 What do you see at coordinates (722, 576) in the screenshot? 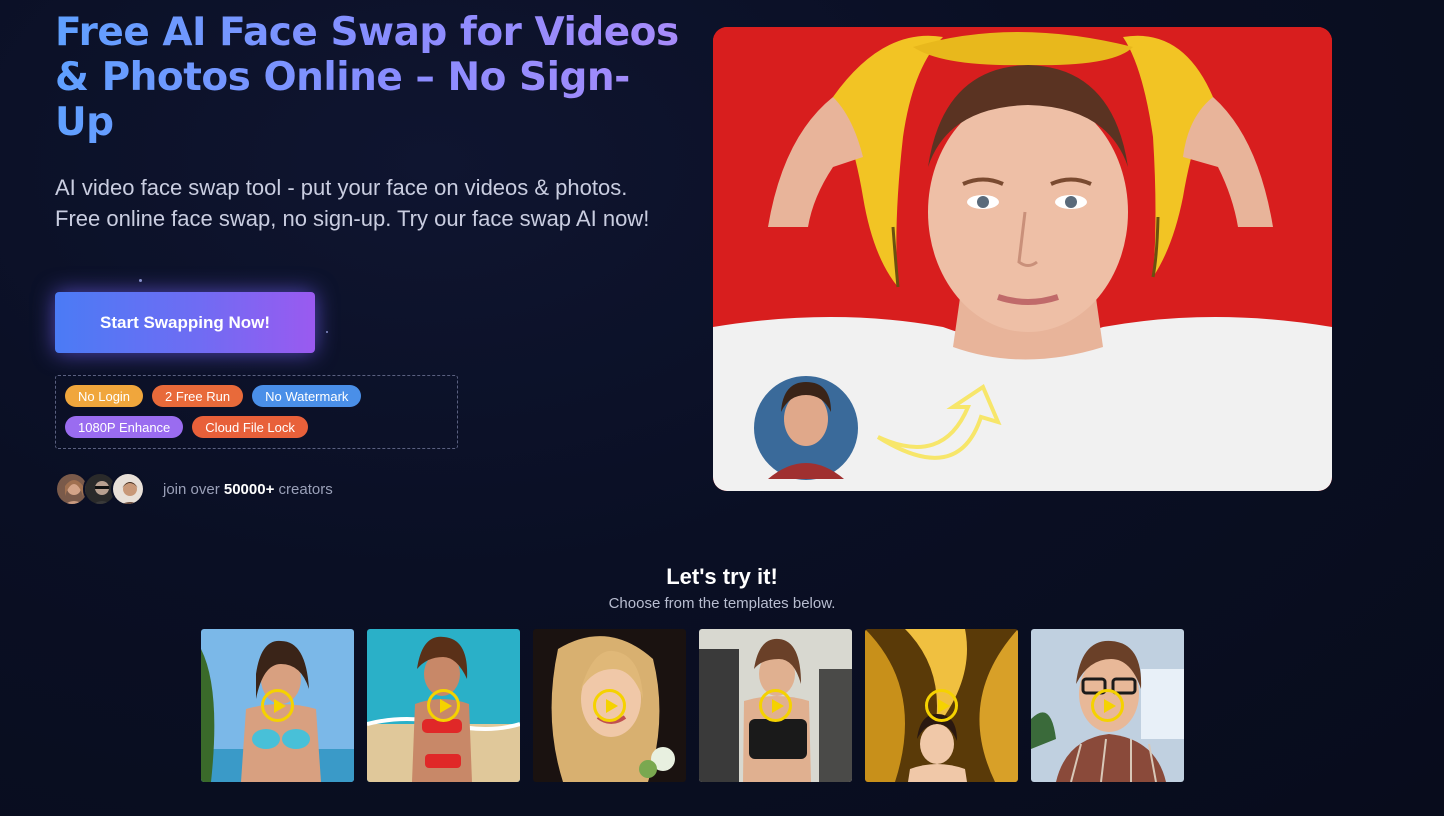
I see `templates-title: Let's try it!` at bounding box center [722, 576].